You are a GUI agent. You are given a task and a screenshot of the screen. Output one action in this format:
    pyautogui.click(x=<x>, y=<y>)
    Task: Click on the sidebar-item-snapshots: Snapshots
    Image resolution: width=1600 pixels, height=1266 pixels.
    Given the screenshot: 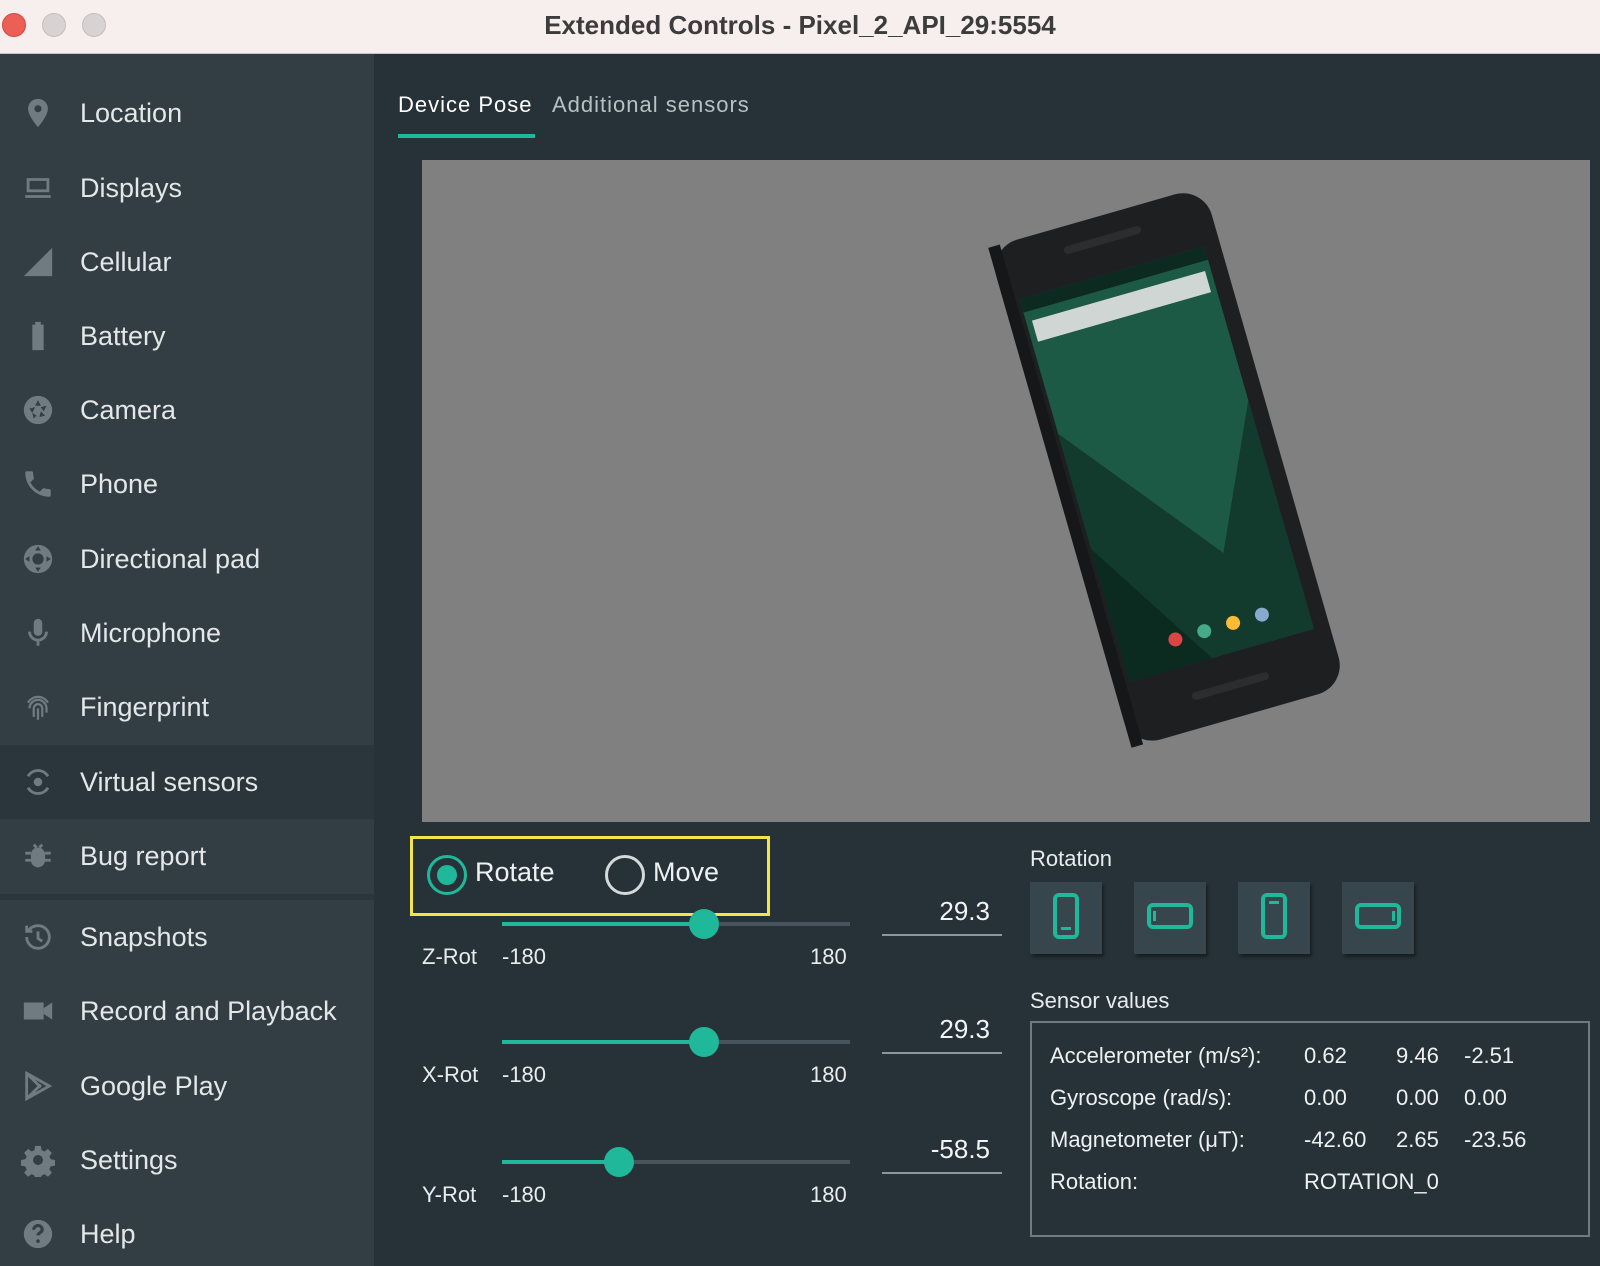 What is the action you would take?
    pyautogui.click(x=187, y=937)
    